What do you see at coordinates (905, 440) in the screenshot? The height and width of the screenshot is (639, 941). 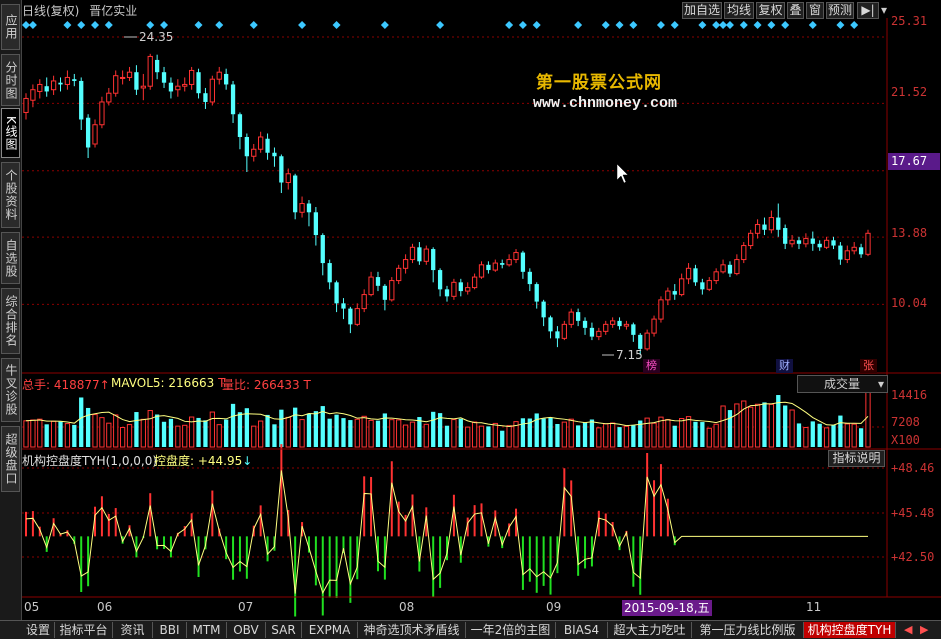 I see `volume-axis-unit: X100` at bounding box center [905, 440].